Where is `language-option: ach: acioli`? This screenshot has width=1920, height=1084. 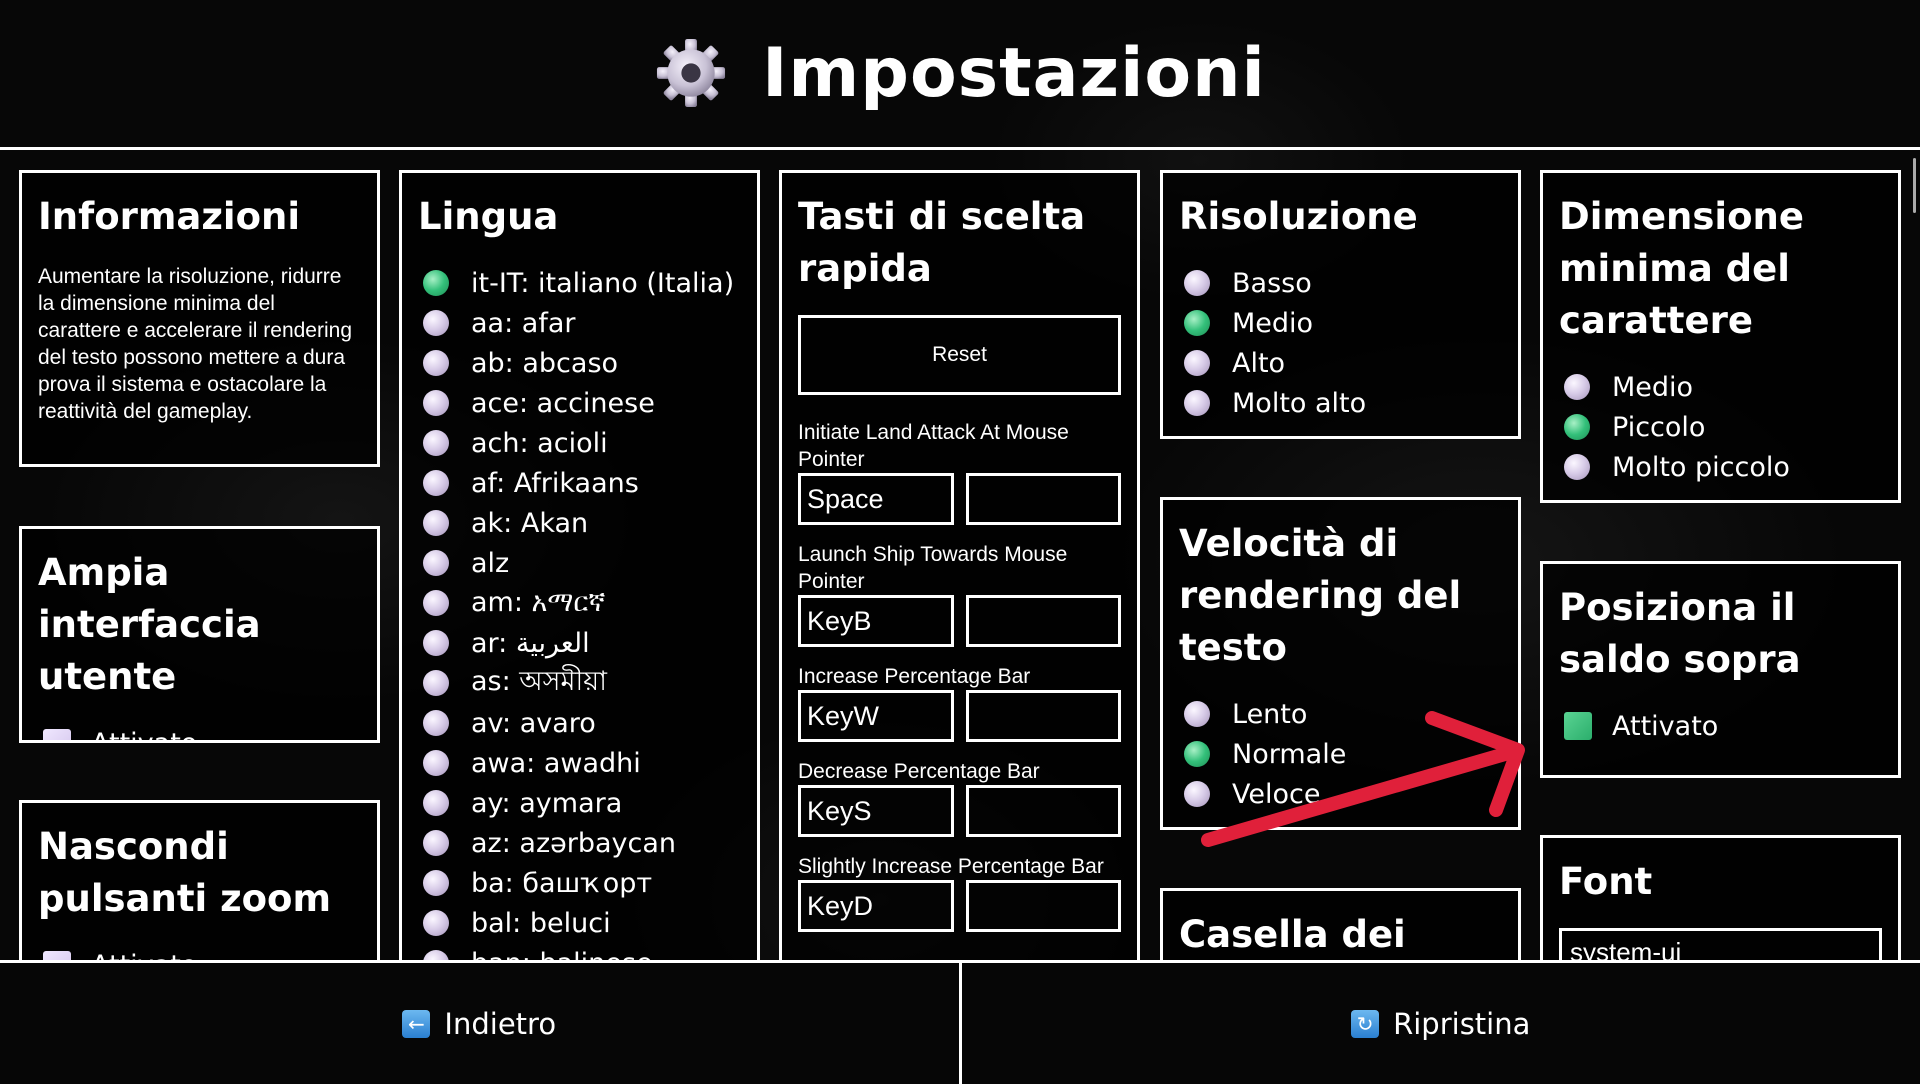
language-option: ach: acioli is located at coordinates (579, 443).